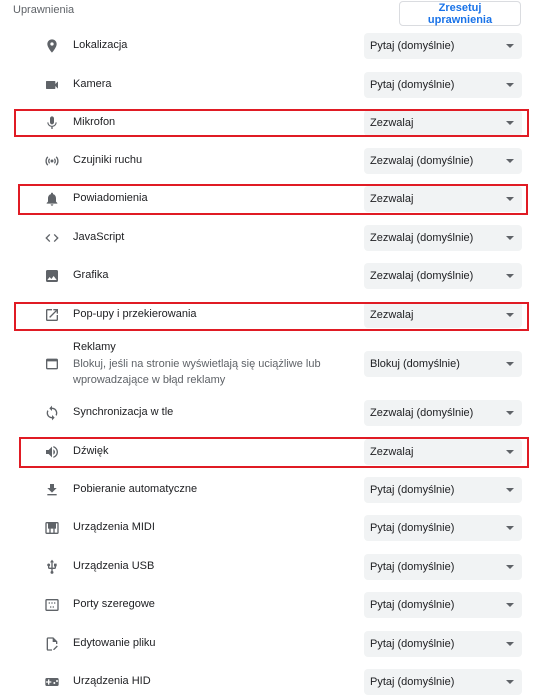  What do you see at coordinates (52, 46) in the screenshot?
I see `location-icon` at bounding box center [52, 46].